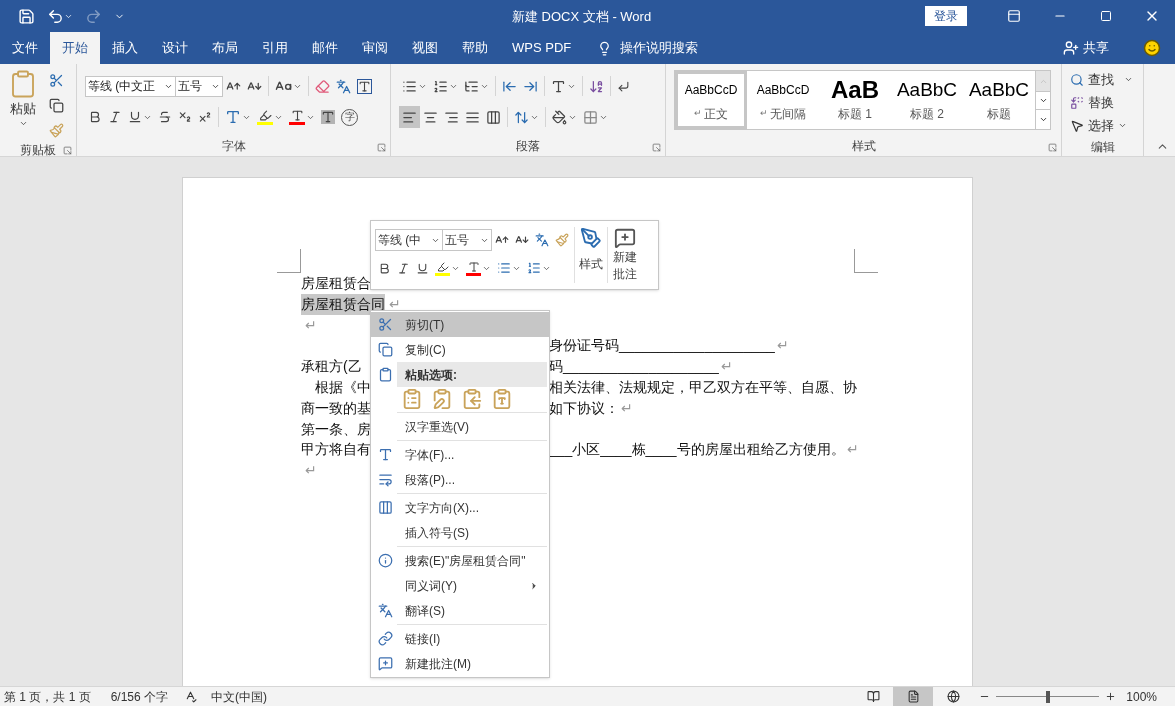 The image size is (1175, 706). Describe the element at coordinates (425, 48) in the screenshot. I see `ribbon-tab: 视图` at that location.